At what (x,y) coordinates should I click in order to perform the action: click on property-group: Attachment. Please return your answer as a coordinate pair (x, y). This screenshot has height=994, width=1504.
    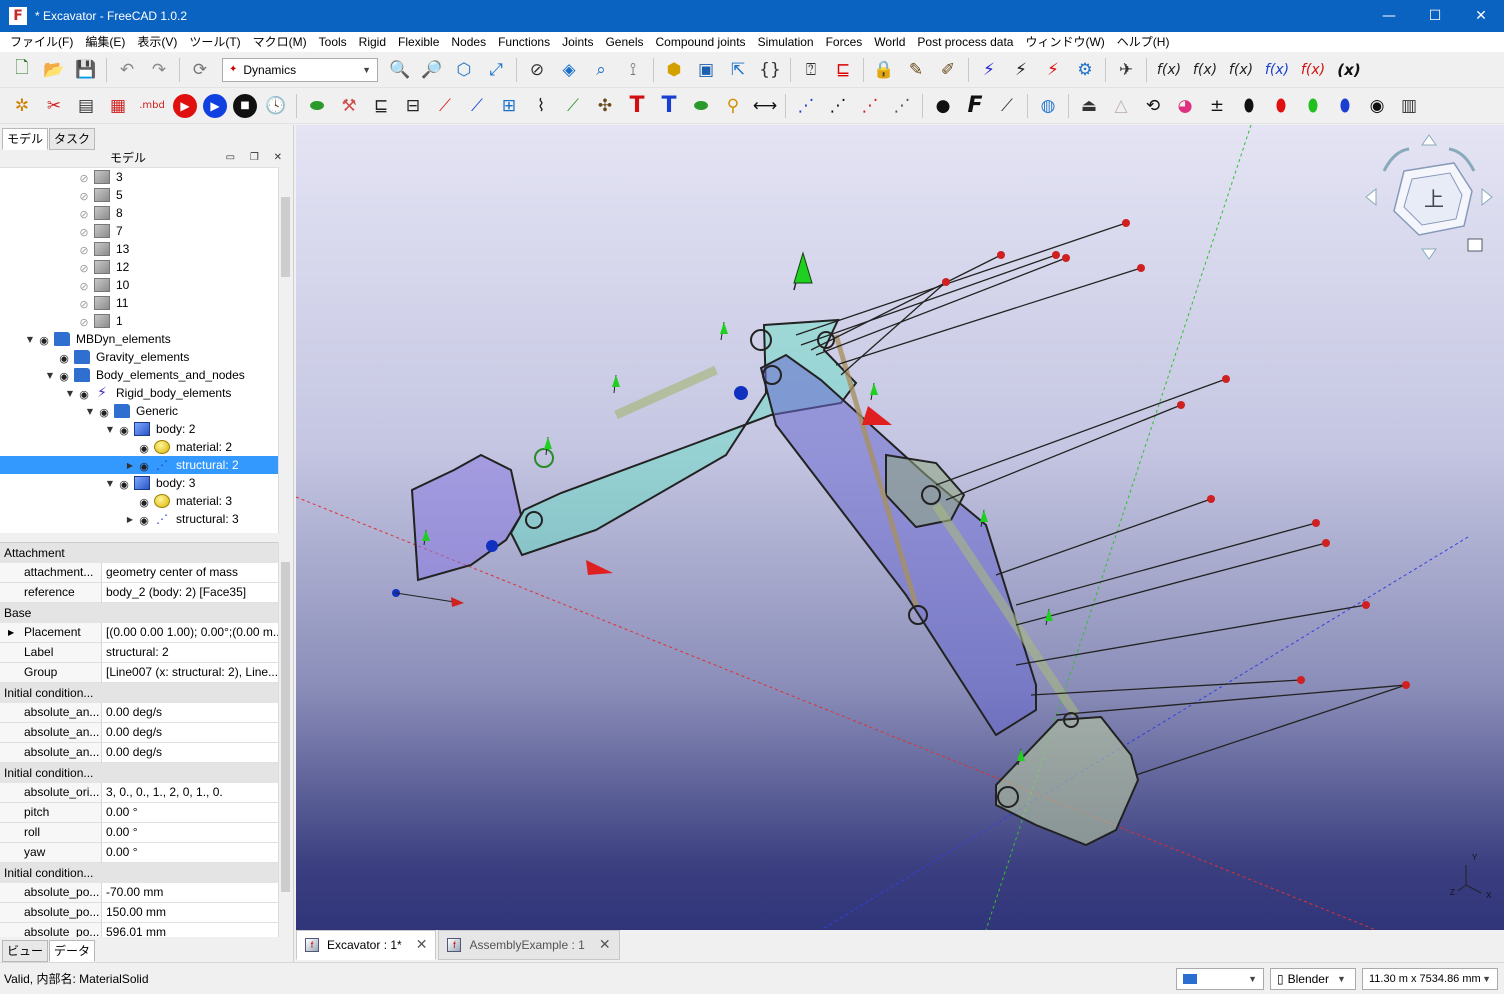
    Looking at the image, I should click on (139, 553).